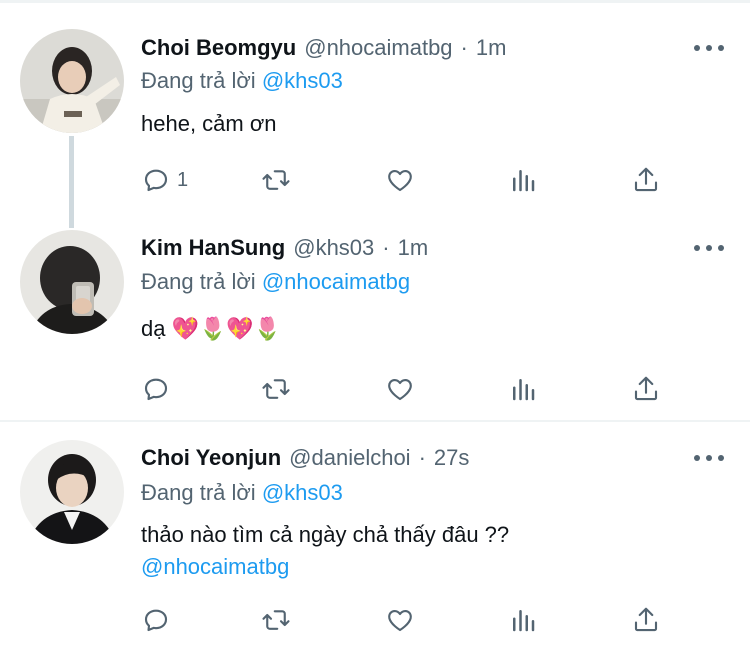  I want to click on display-name: Kim HanSung, so click(213, 248).